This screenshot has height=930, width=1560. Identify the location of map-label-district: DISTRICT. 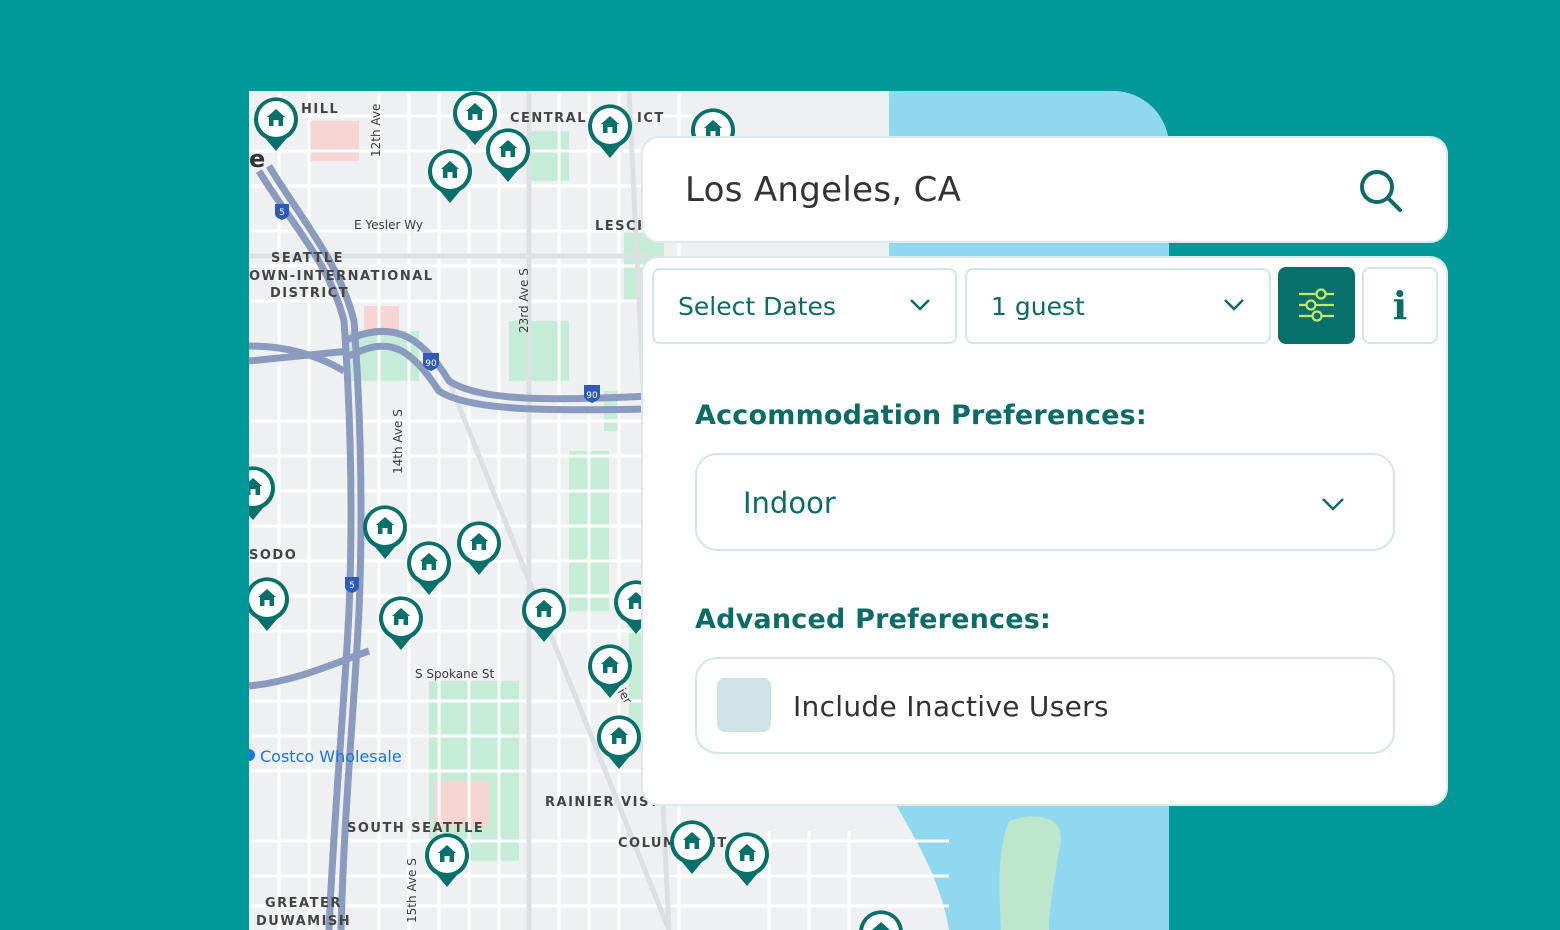
(310, 293).